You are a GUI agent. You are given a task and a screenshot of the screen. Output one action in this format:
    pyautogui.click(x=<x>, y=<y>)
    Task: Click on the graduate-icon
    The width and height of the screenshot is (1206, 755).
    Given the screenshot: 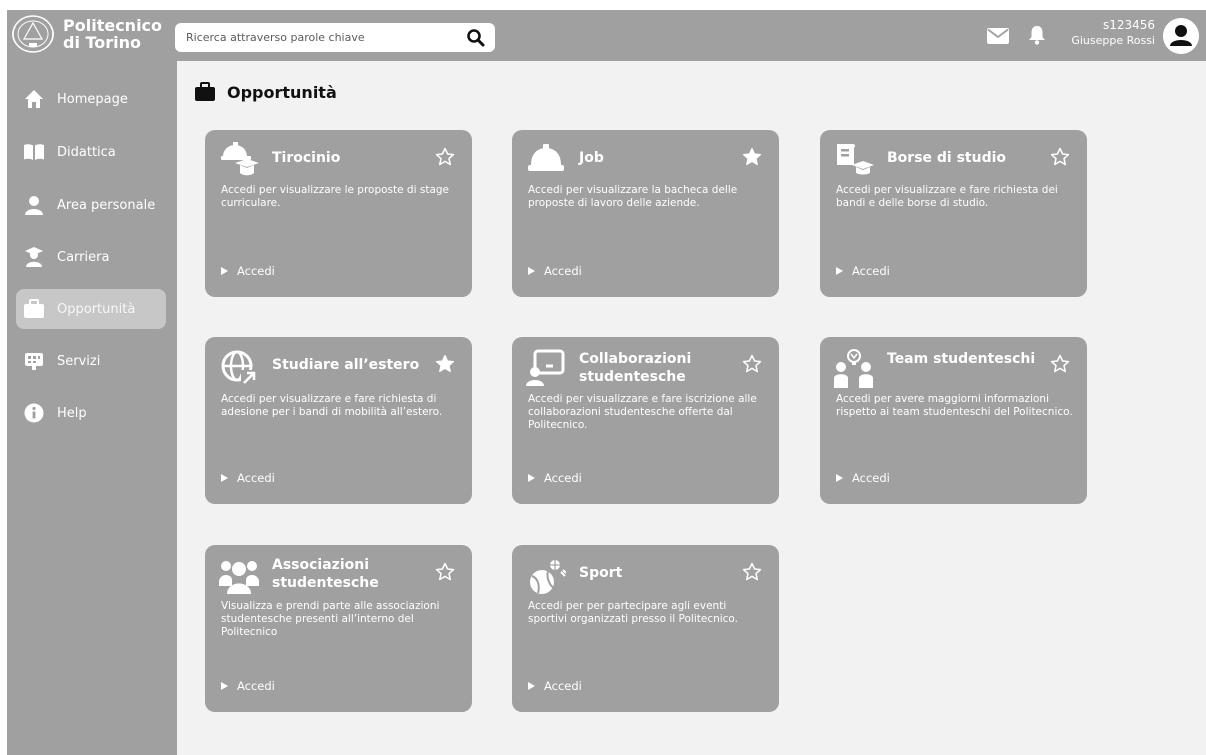 What is the action you would take?
    pyautogui.click(x=34, y=257)
    